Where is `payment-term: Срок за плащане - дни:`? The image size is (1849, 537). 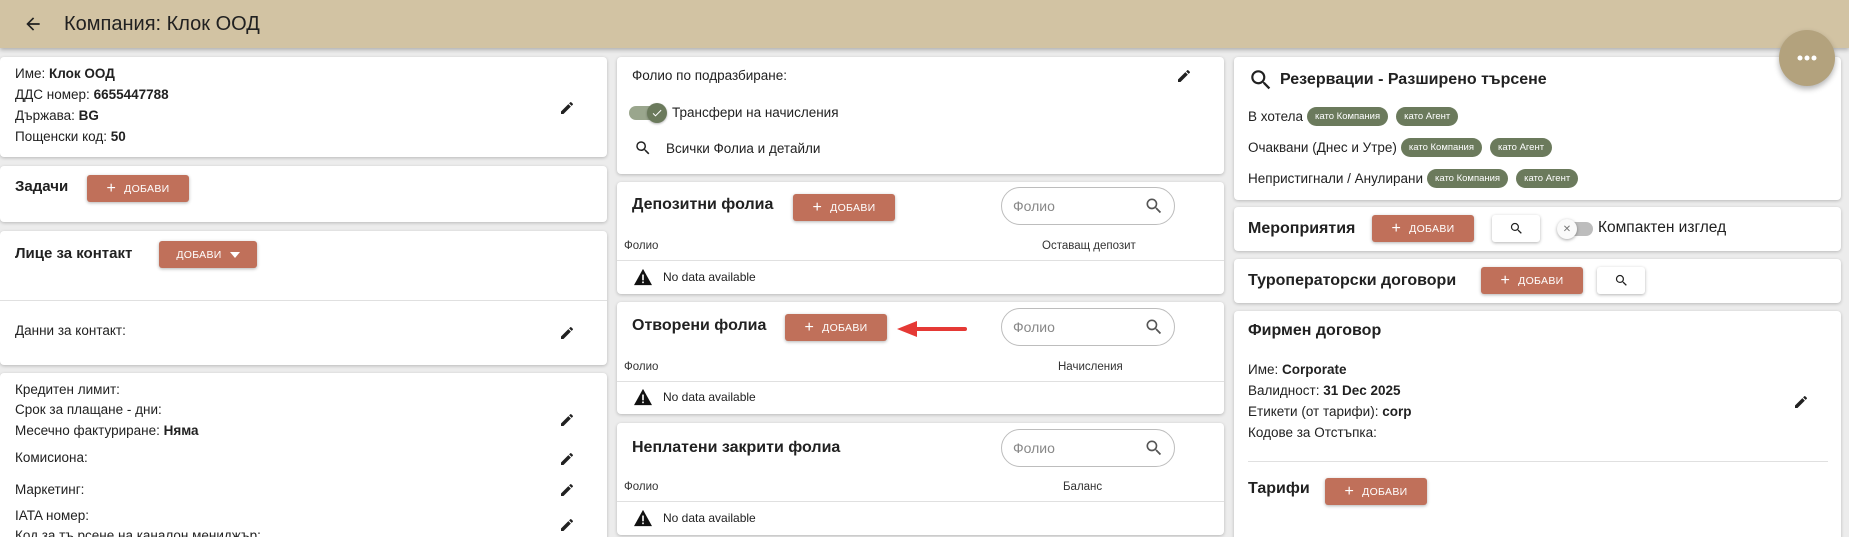
payment-term: Срок за плащане - дни: is located at coordinates (88, 409).